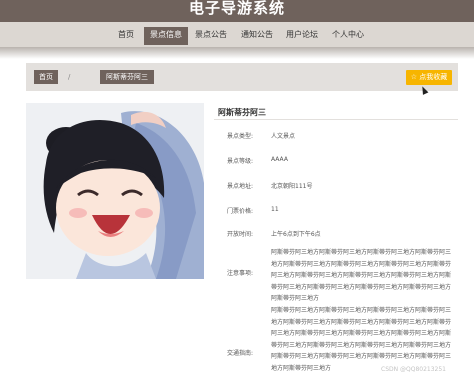  What do you see at coordinates (242, 77) in the screenshot?
I see `breadcrumb: 首页 / 阿斯蒂芬阿三 ☆ 点我收藏` at bounding box center [242, 77].